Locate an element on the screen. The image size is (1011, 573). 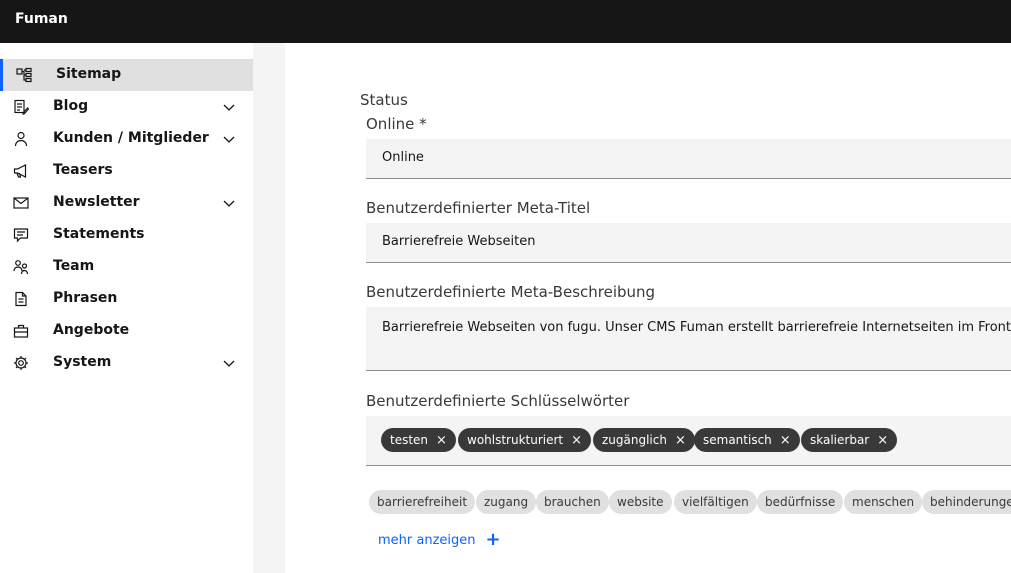
content-gutter is located at coordinates (269, 308).